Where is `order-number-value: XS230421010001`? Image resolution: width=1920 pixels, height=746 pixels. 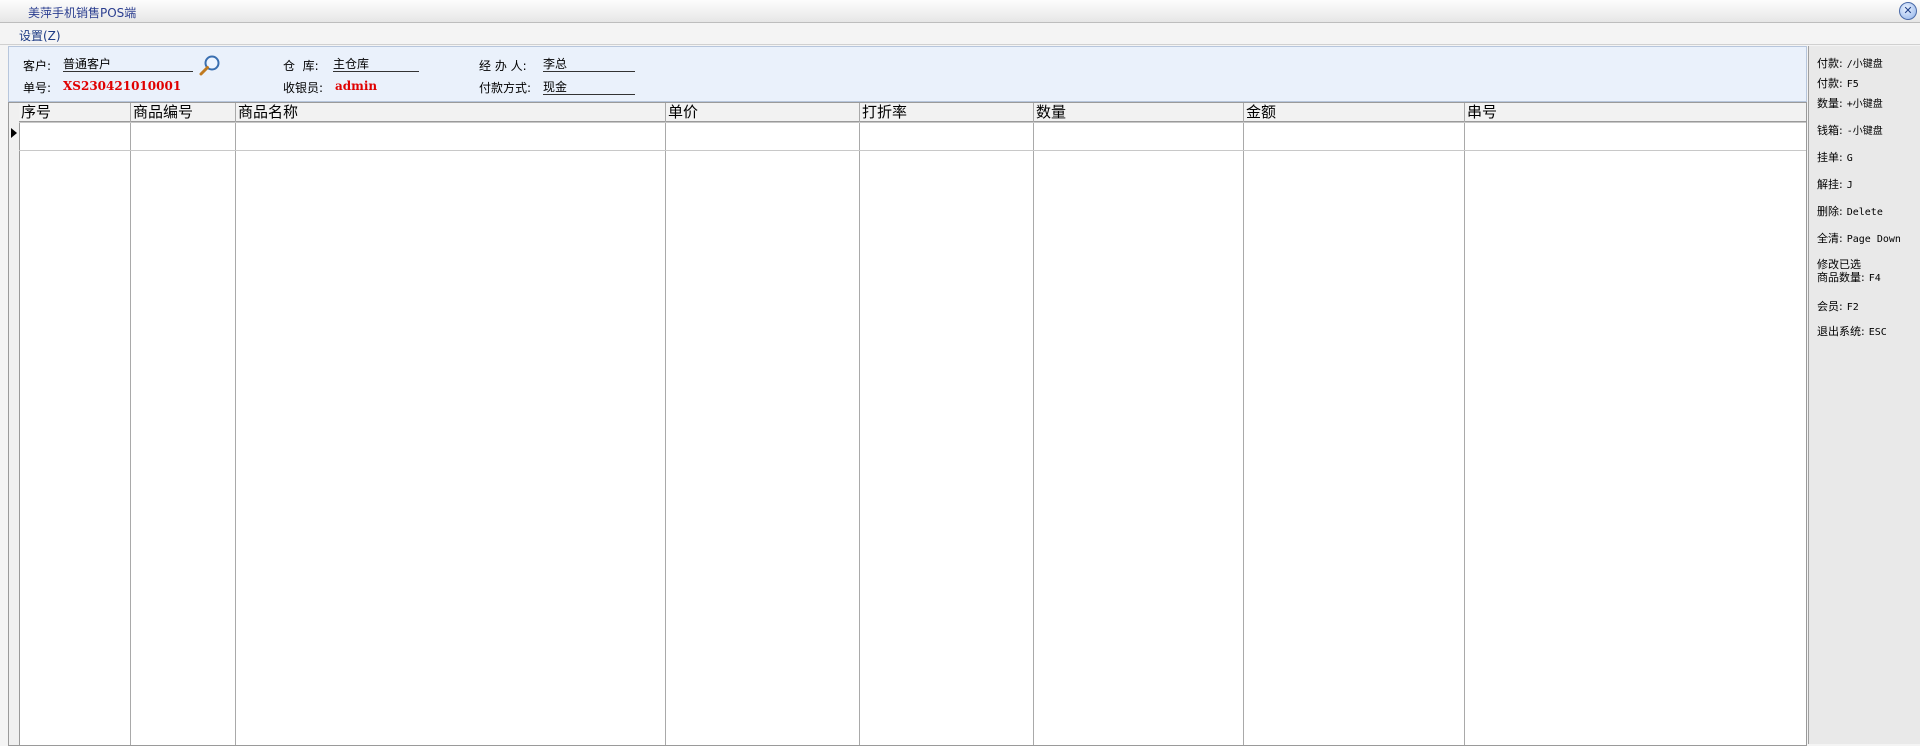
order-number-value: XS230421010001 is located at coordinates (122, 86).